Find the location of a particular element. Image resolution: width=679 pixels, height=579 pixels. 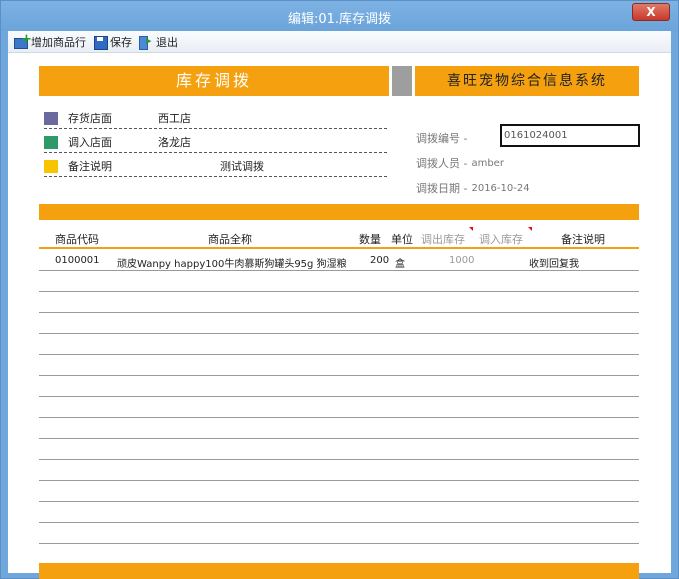

target-store-row: 调入店面 洛龙店 is located at coordinates (117, 142).